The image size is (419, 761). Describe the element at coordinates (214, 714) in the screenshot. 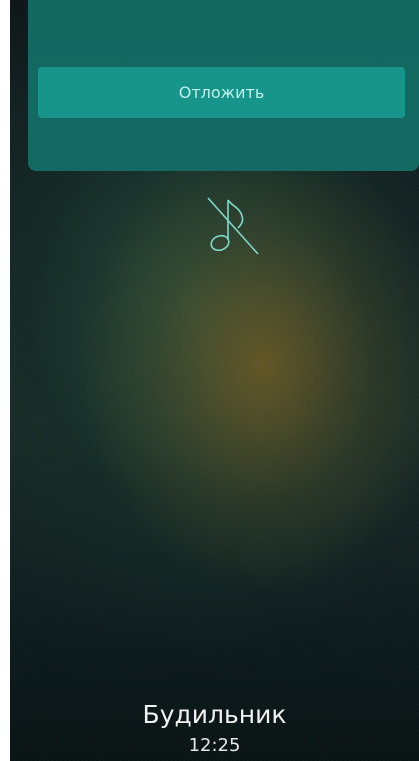

I see `alarm-title: Будильник` at that location.